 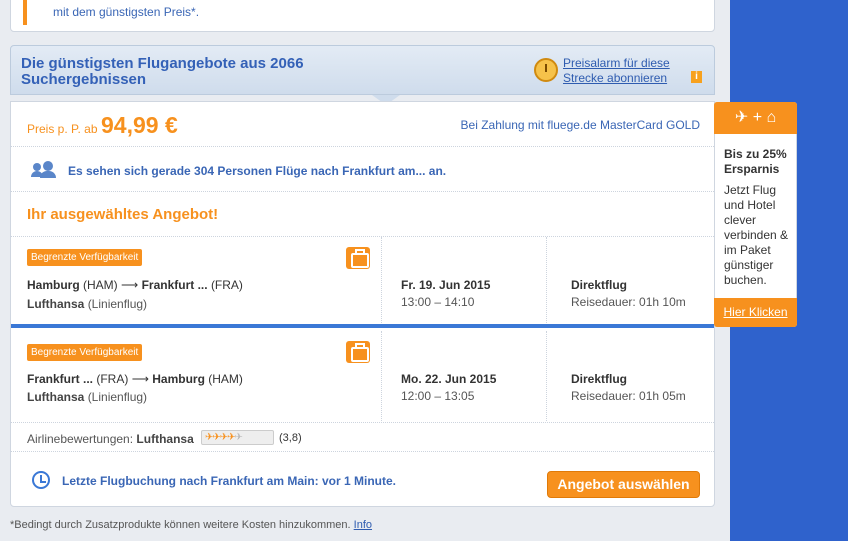 What do you see at coordinates (362, 16) in the screenshot?
I see `top-notice: mit dem günstigsten Preis*.` at bounding box center [362, 16].